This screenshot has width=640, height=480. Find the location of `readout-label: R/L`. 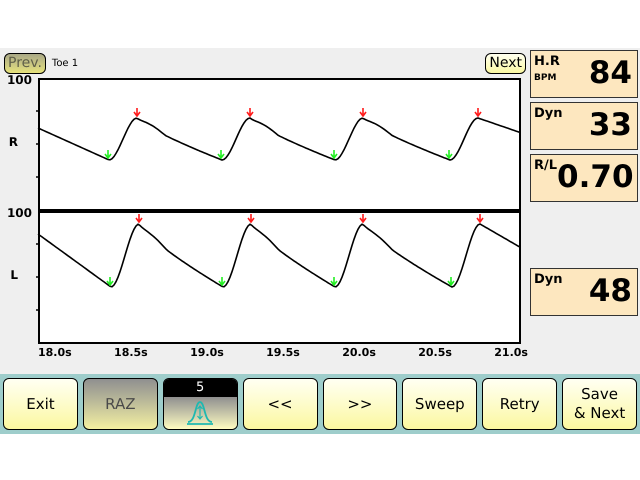

readout-label: R/L is located at coordinates (546, 166).